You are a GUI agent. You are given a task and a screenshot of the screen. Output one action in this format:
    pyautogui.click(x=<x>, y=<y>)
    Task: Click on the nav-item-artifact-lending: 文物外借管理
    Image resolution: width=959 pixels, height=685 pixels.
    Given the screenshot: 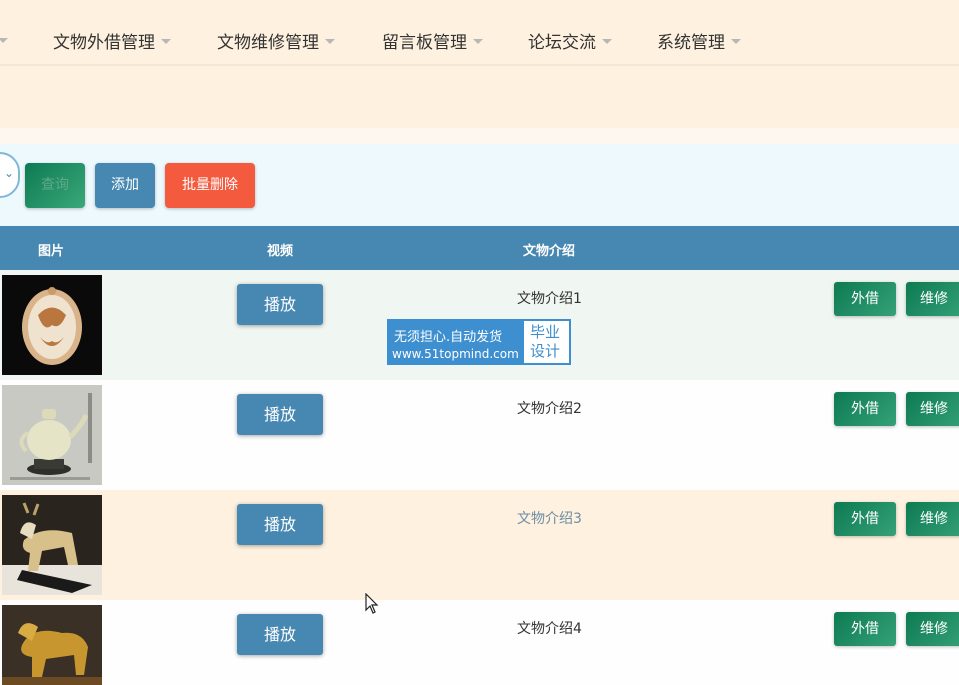 What is the action you would take?
    pyautogui.click(x=112, y=40)
    